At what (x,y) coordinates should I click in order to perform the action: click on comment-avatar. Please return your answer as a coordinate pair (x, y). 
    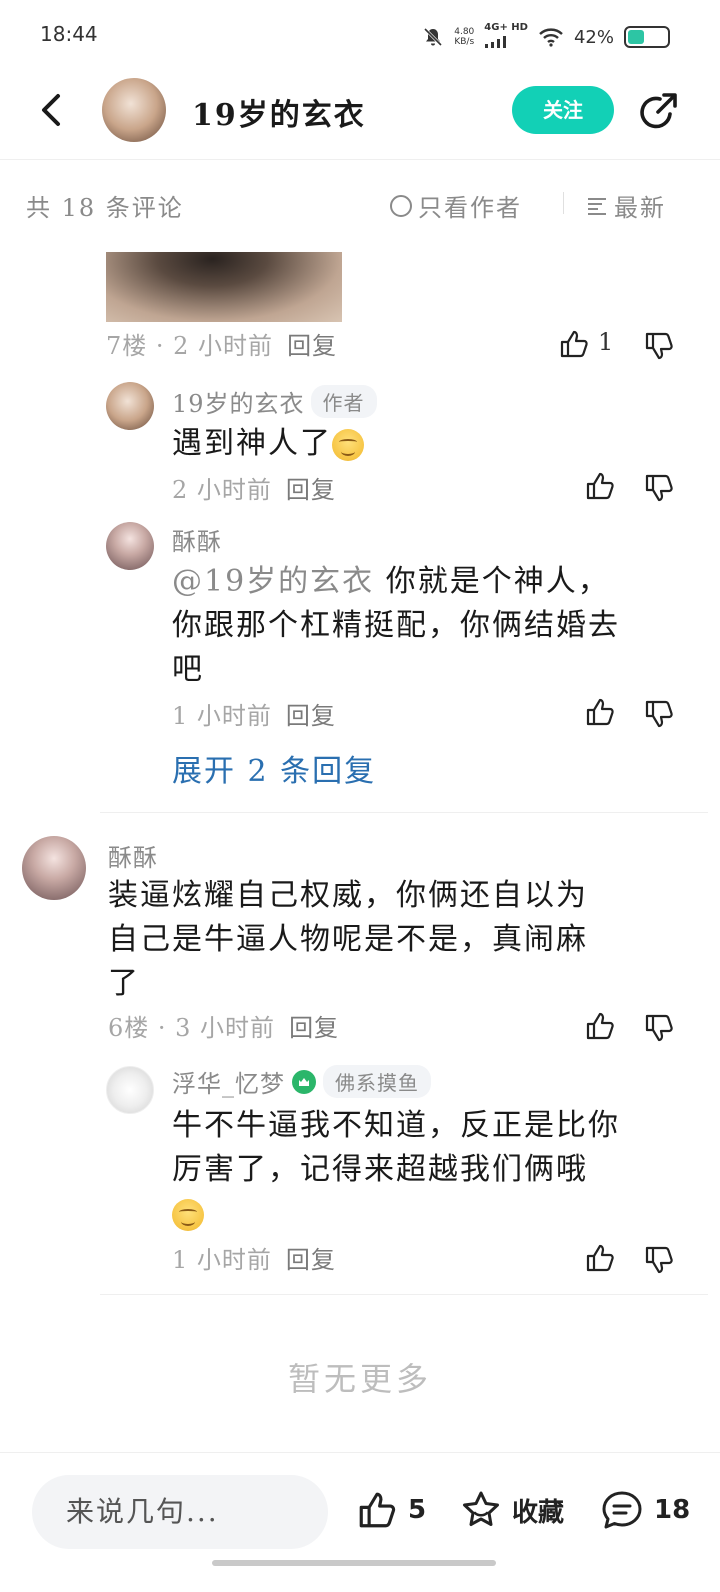
    Looking at the image, I should click on (54, 868).